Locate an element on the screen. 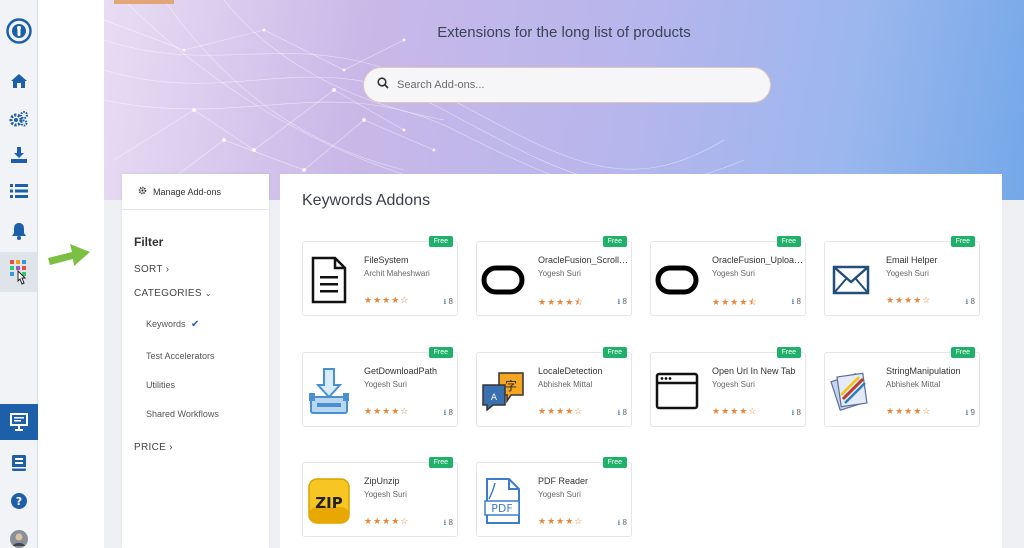 The width and height of the screenshot is (1024, 548). category-keywords: Keywords ✔ is located at coordinates (172, 324).